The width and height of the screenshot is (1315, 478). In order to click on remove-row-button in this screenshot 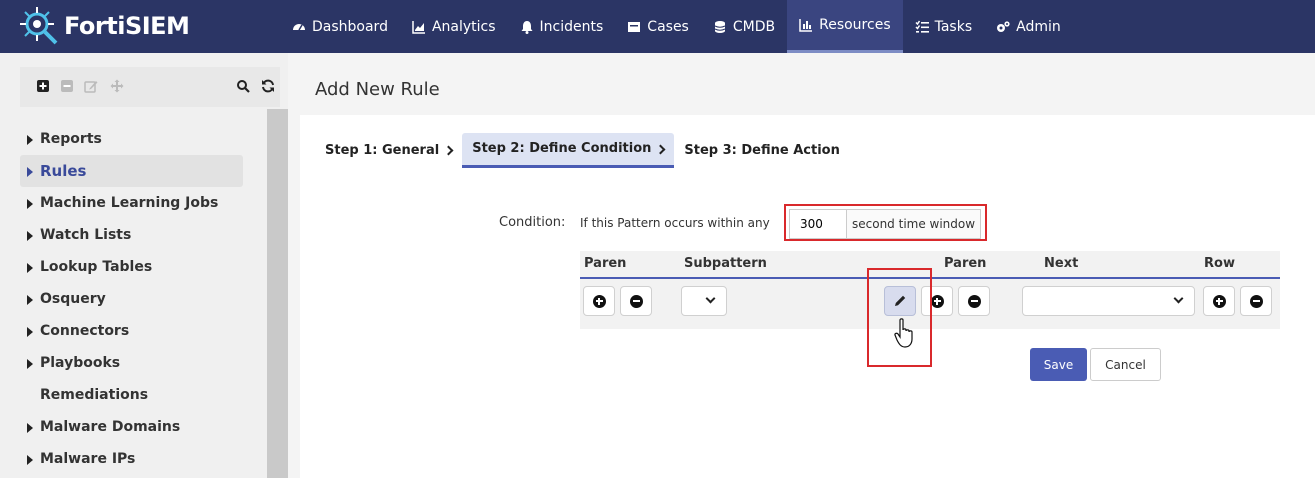, I will do `click(1256, 301)`.